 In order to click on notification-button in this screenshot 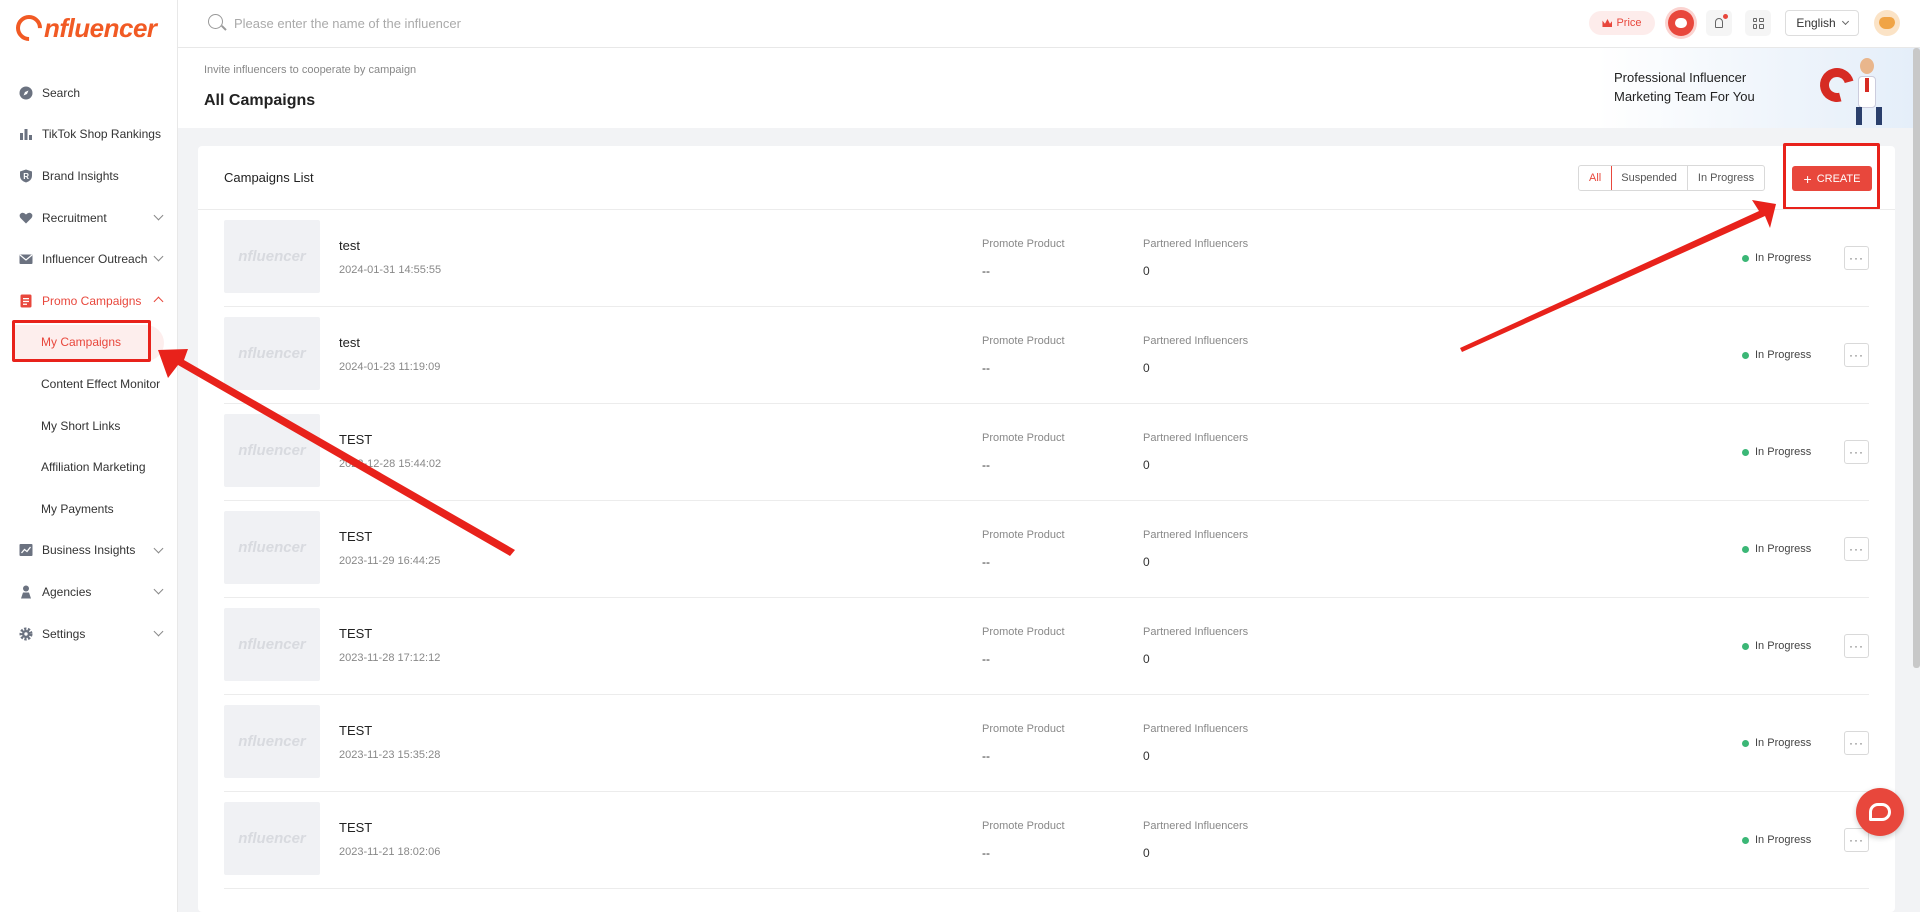, I will do `click(1719, 23)`.